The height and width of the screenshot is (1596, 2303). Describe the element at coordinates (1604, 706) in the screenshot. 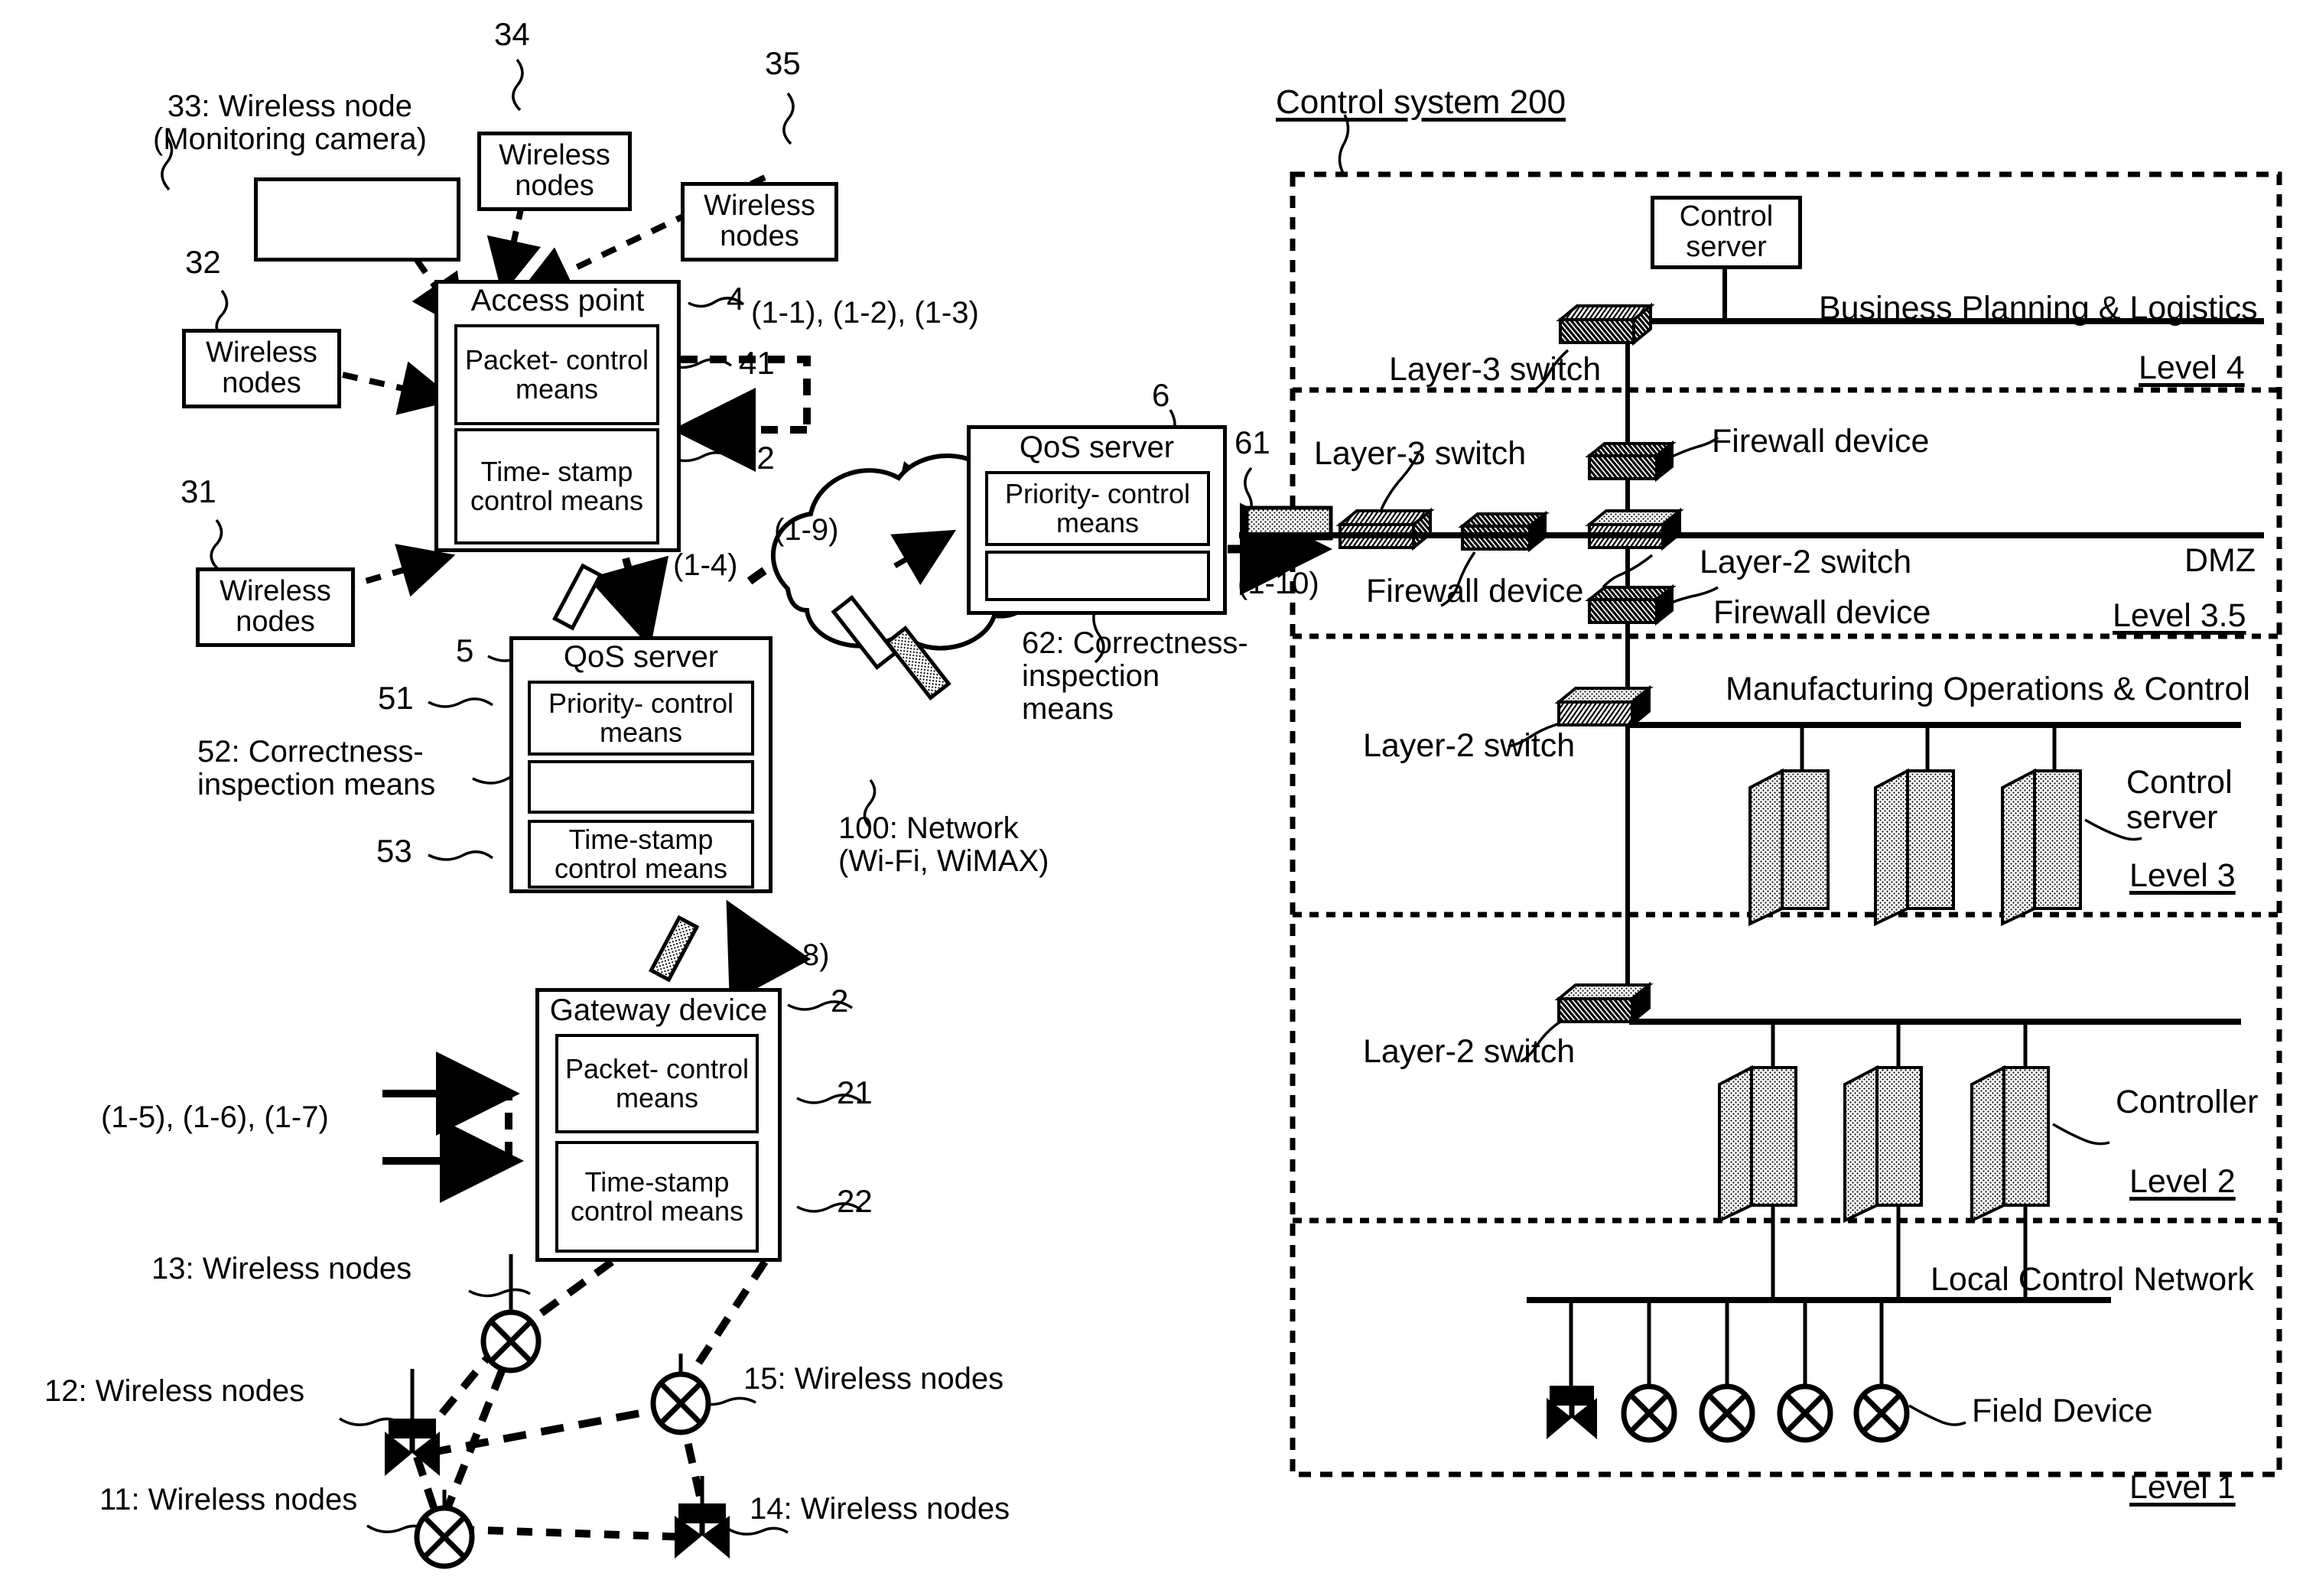

I see `layer2-switch-level3-icon` at that location.